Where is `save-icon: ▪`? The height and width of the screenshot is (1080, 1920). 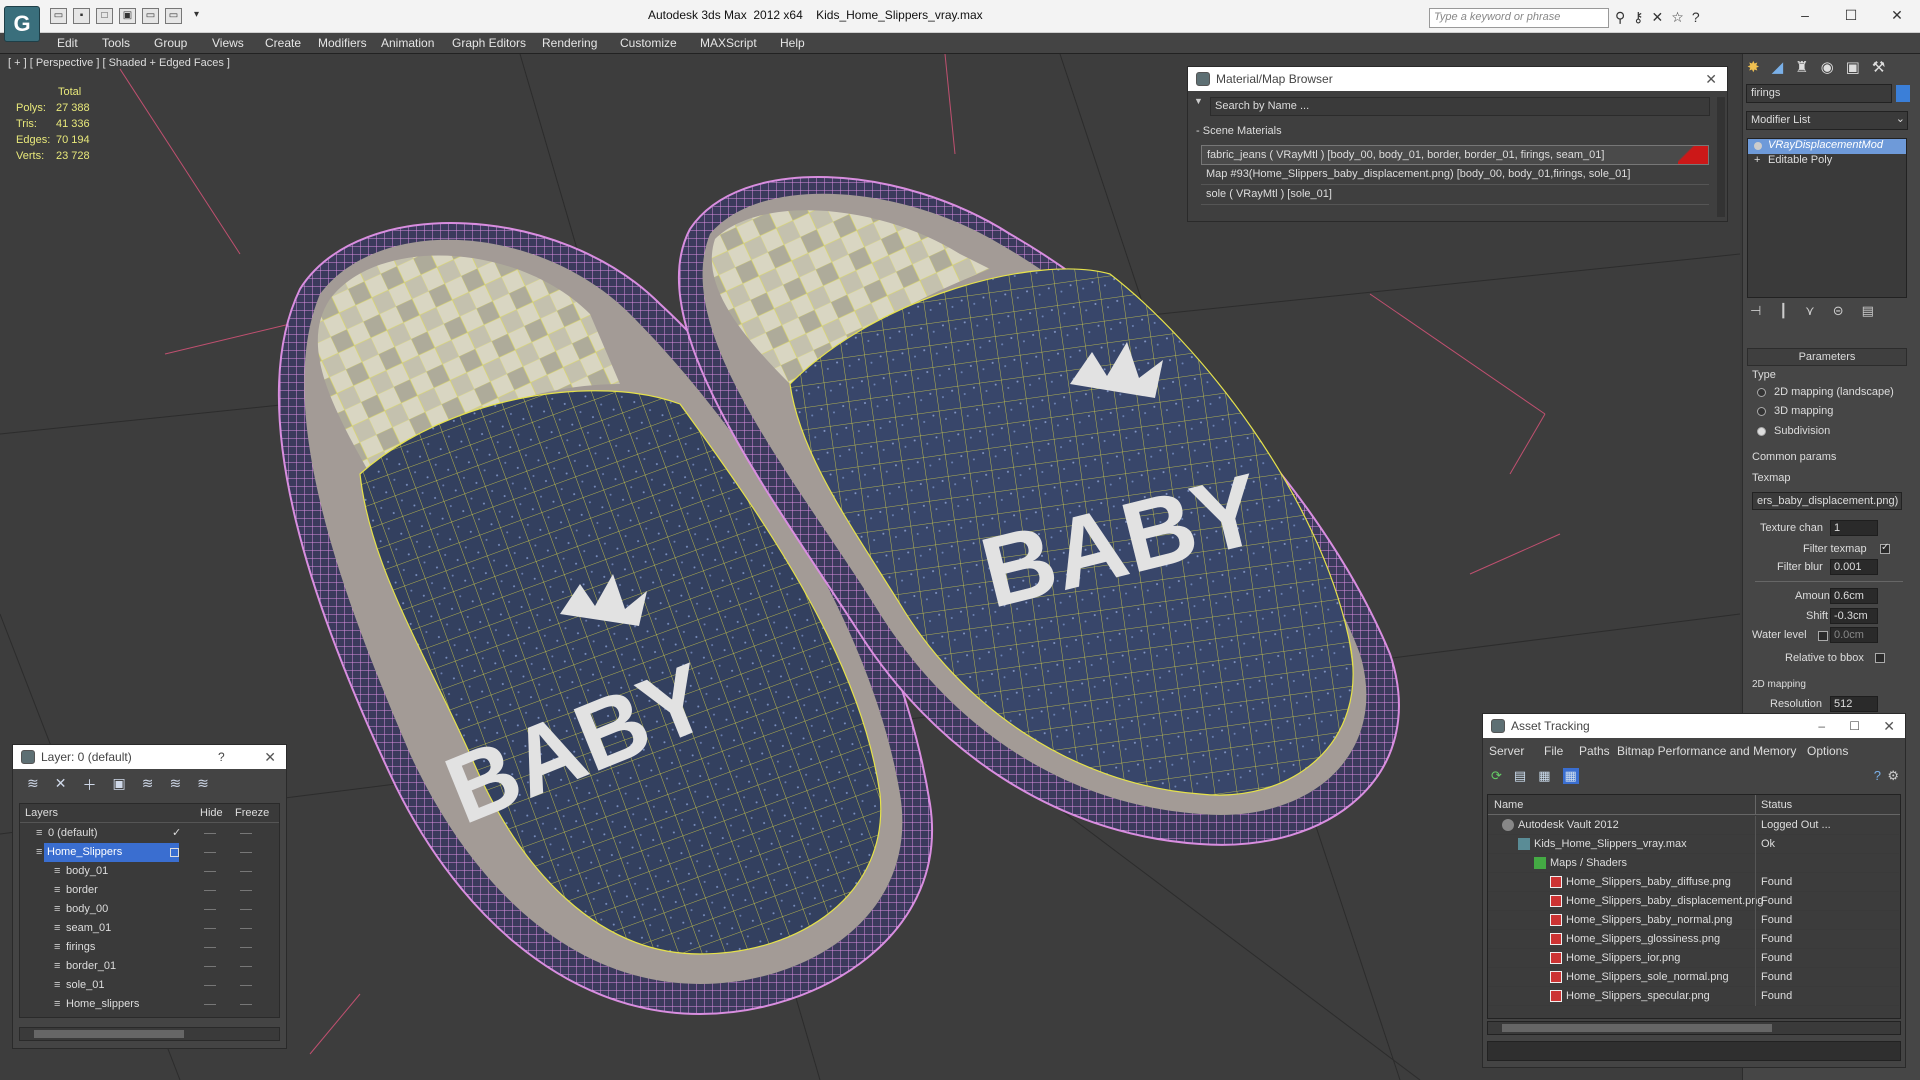
save-icon: ▪ is located at coordinates (81, 16).